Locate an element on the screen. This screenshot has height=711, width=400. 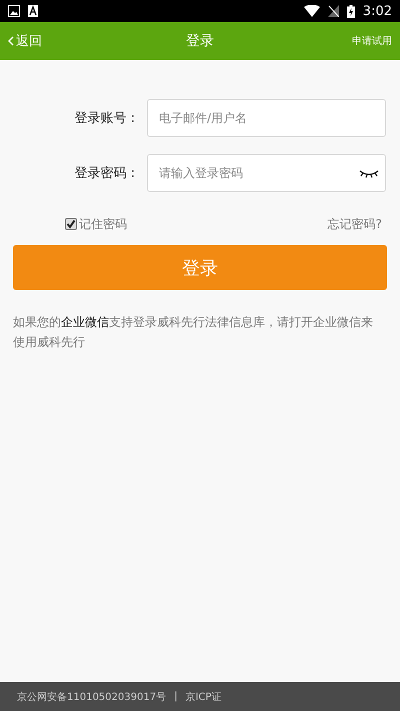
image-icon is located at coordinates (14, 11).